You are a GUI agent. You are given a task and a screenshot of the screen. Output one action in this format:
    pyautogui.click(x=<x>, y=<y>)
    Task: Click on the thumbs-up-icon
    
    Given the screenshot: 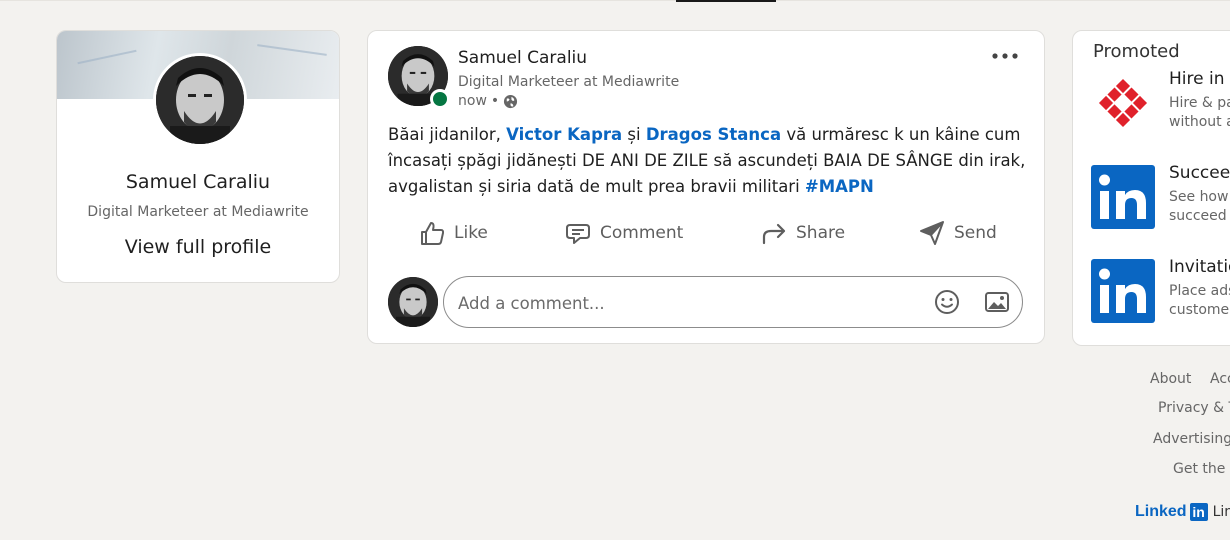 What is the action you would take?
    pyautogui.click(x=433, y=233)
    